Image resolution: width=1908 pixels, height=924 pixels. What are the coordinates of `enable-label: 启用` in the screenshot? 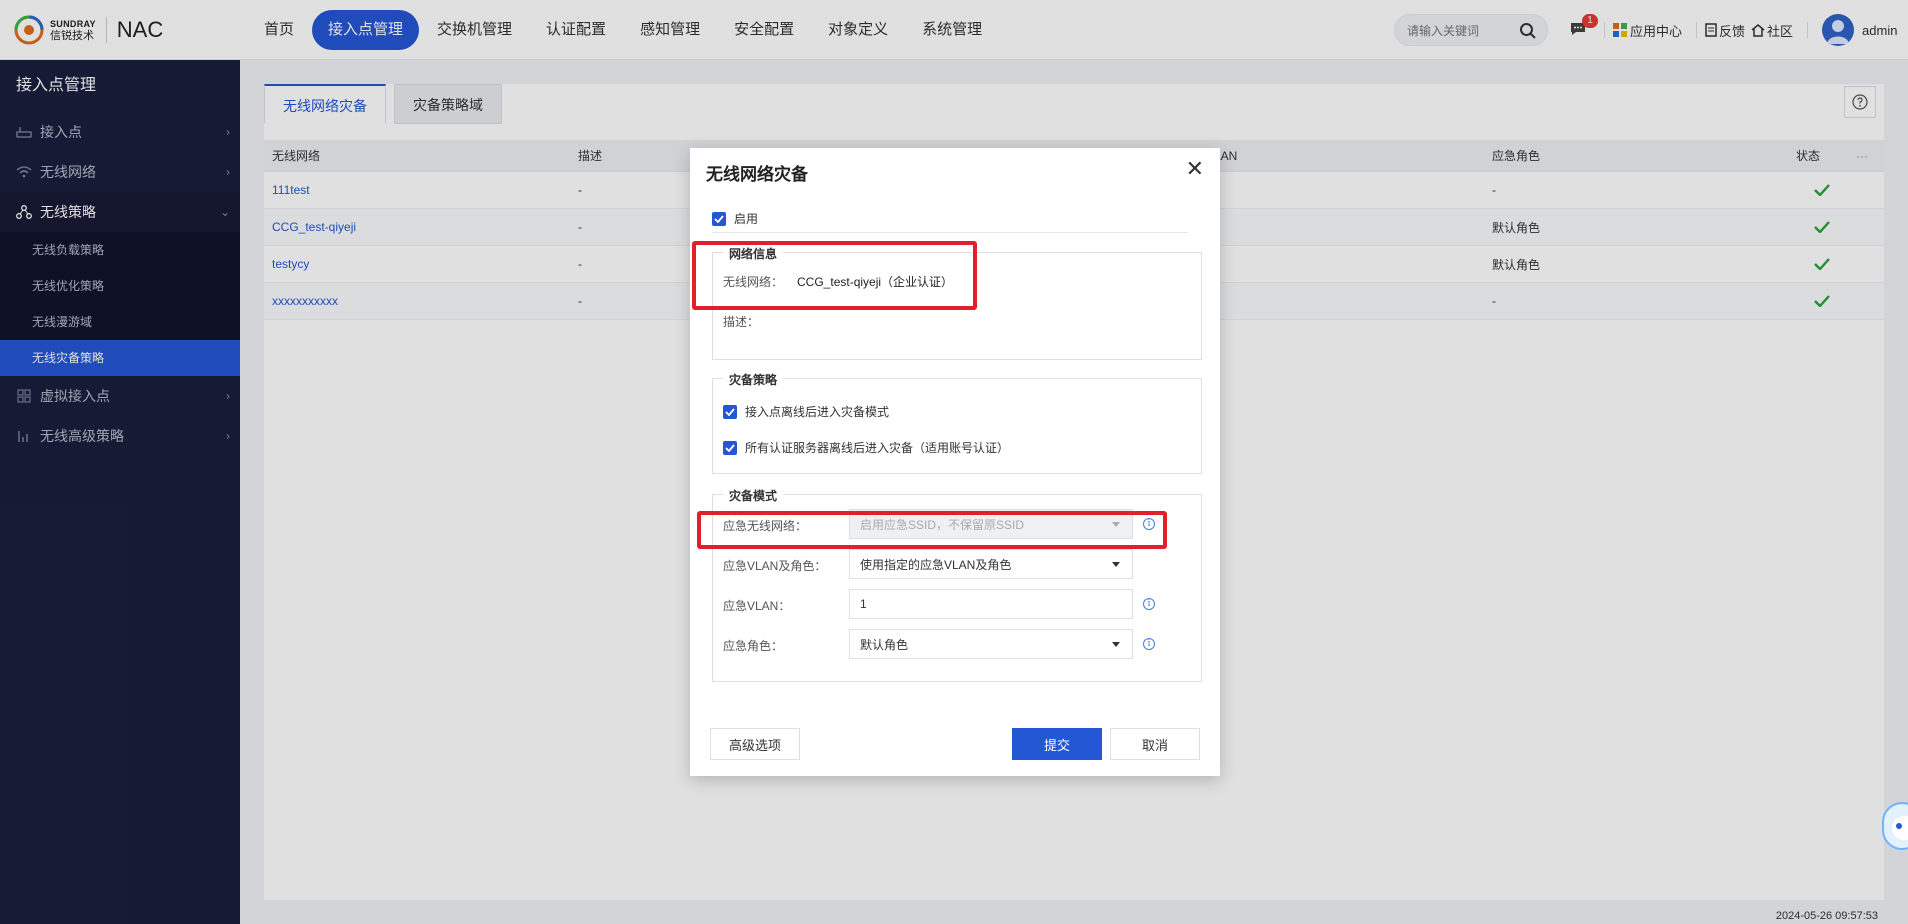 It's located at (746, 219).